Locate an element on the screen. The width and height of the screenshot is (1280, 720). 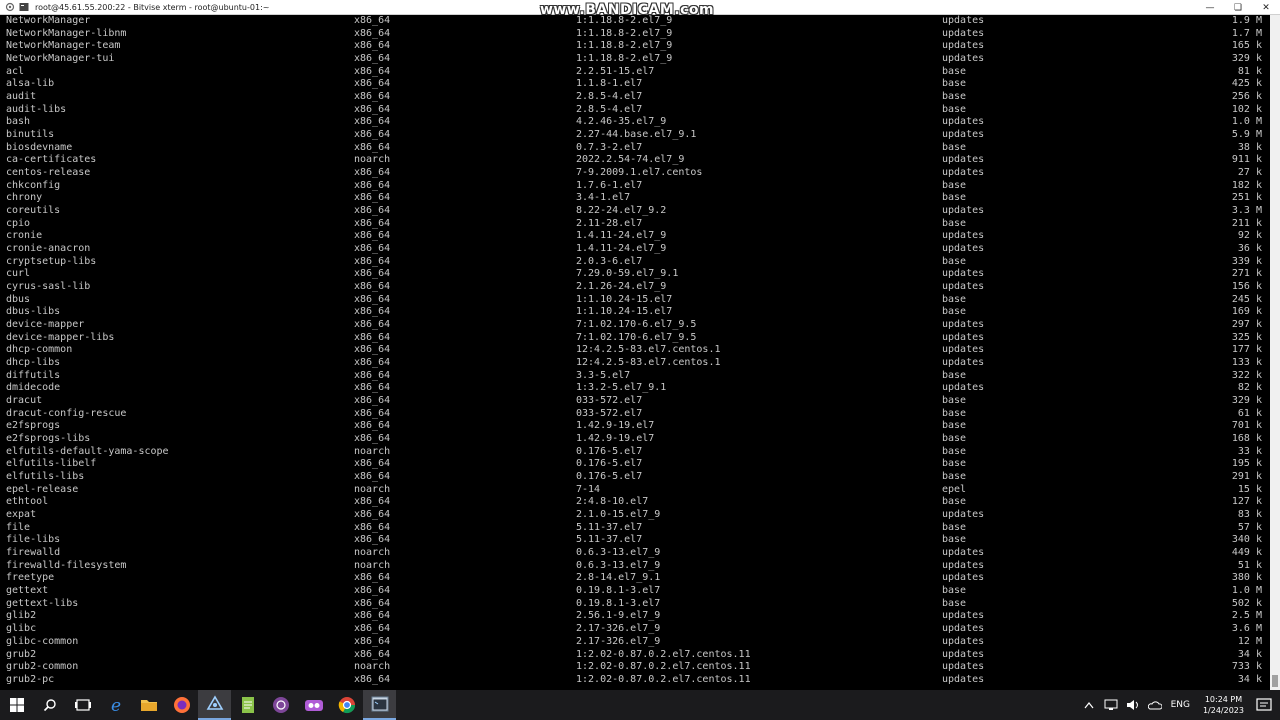
notepad-plus-button is located at coordinates (247, 705).